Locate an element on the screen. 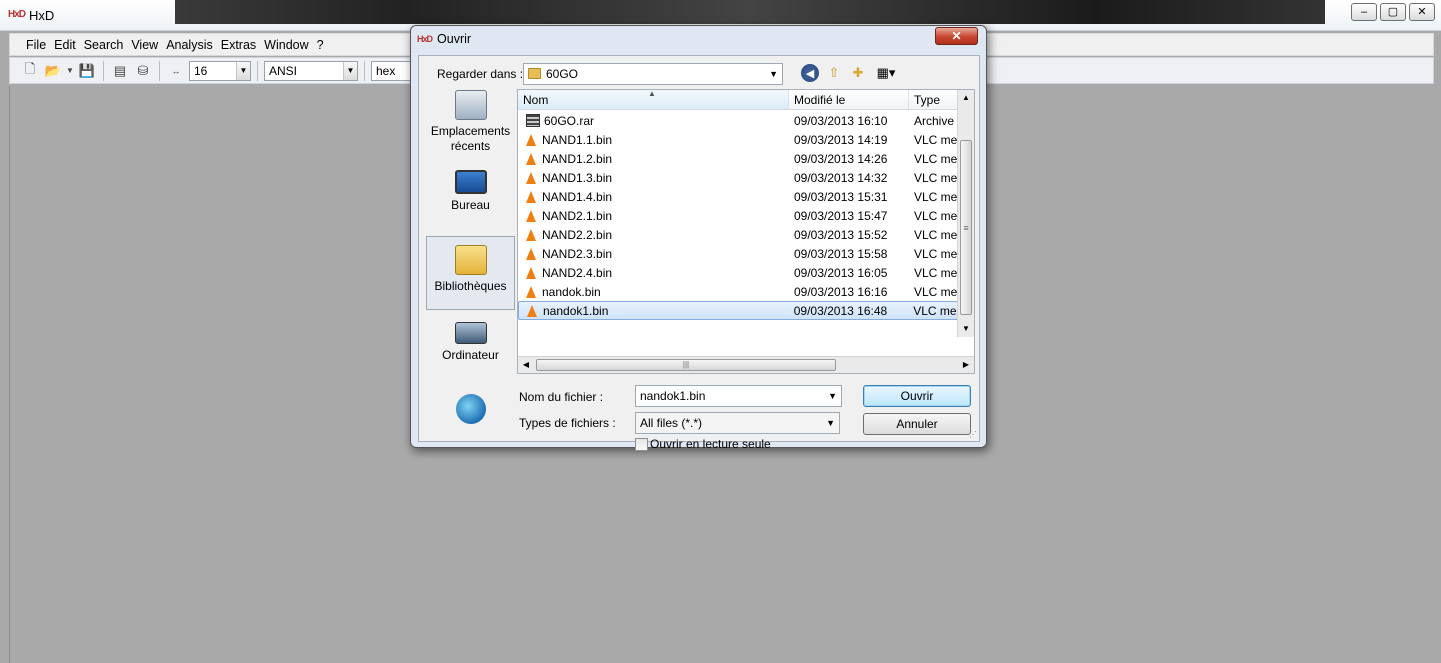  place-recent: Emplacements récents is located at coordinates (470, 122).